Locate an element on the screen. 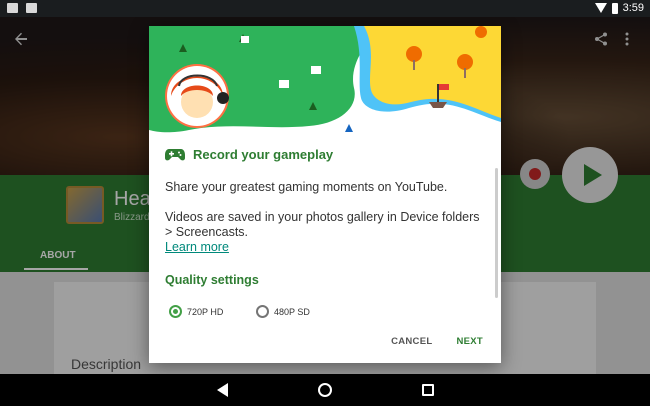 This screenshot has height=406, width=650. nav-recents-icon is located at coordinates (427, 390).